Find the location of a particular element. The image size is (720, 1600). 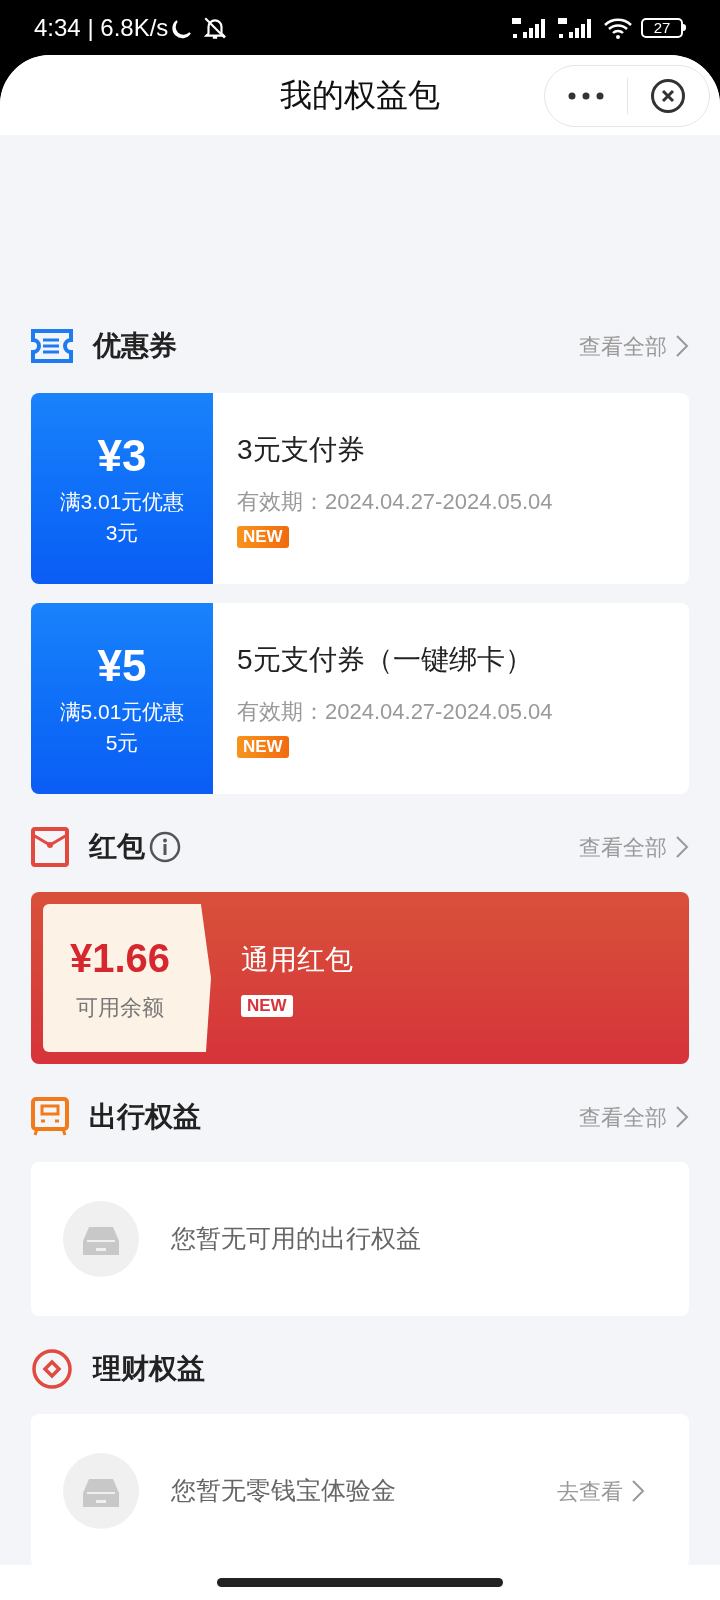

status-time: 4:34 | 6.8K/s is located at coordinates (101, 27).